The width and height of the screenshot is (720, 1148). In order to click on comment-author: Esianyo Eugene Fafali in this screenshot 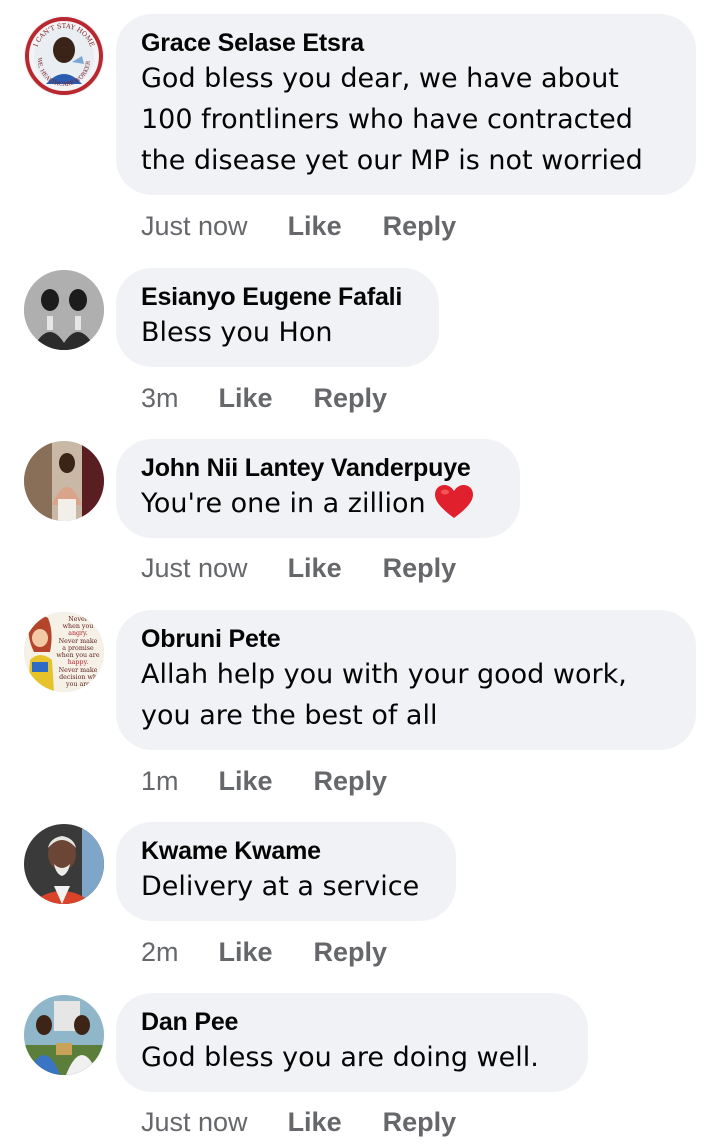, I will do `click(275, 297)`.